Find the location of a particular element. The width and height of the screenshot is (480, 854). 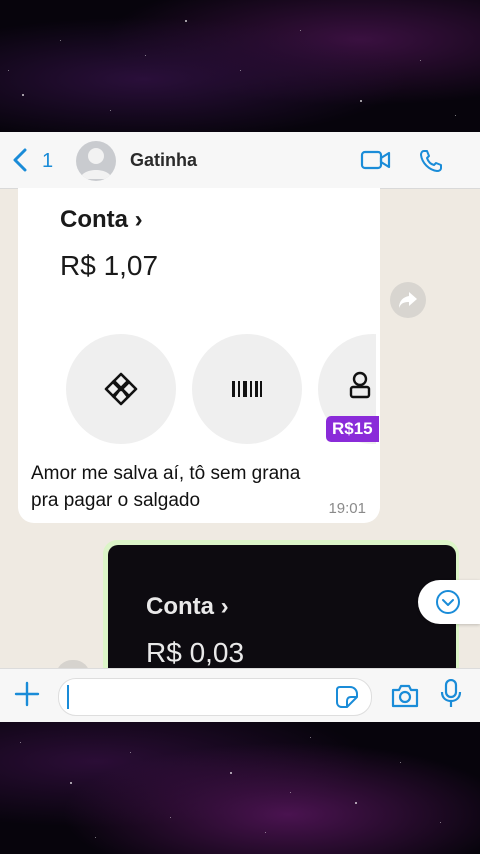

phone-icon is located at coordinates (431, 161).